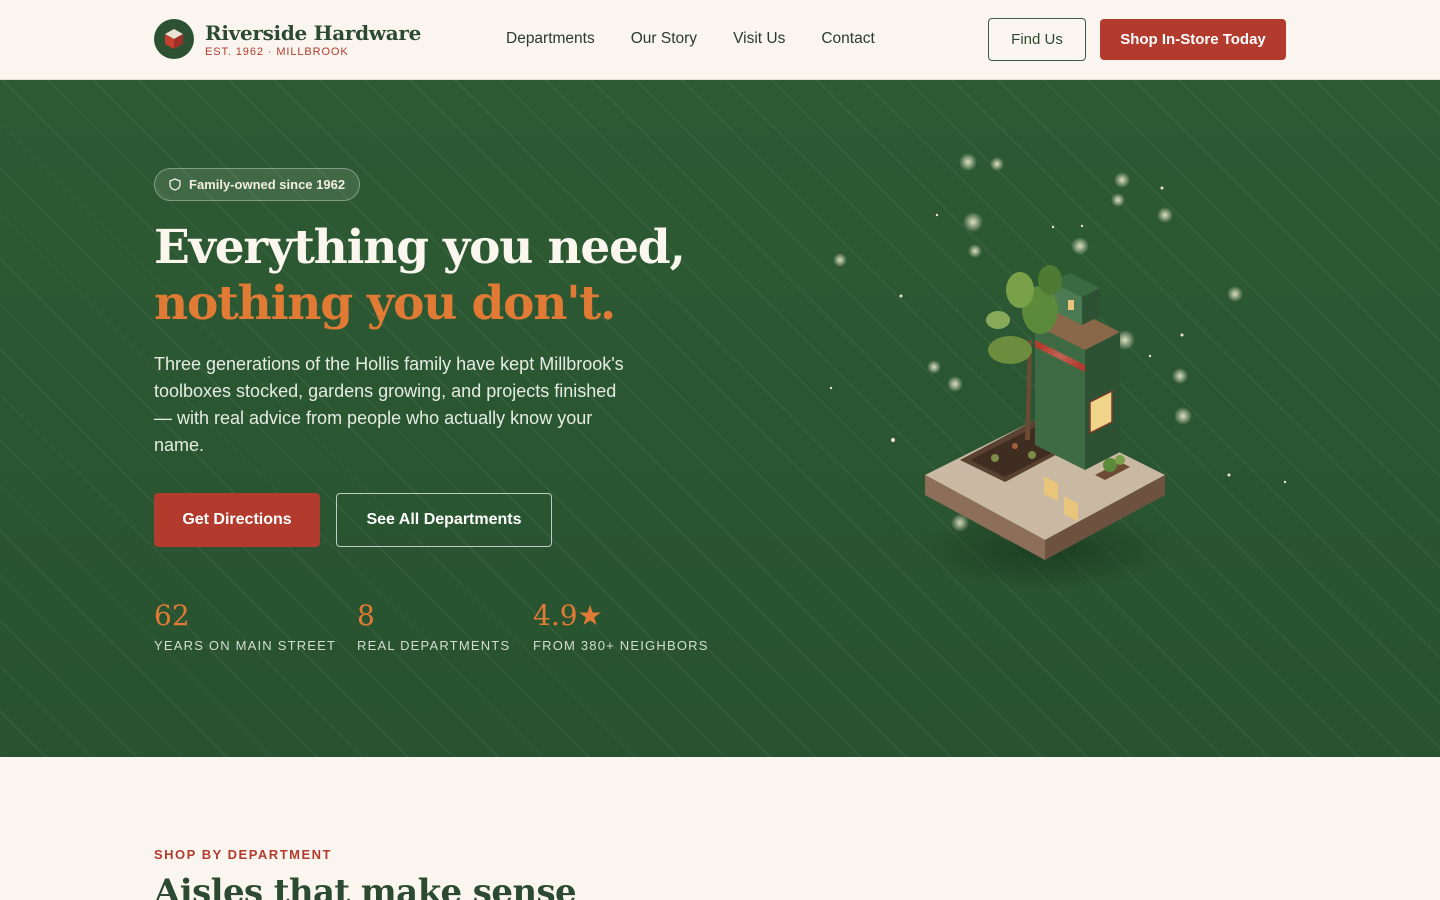  What do you see at coordinates (664, 39) in the screenshot?
I see `nav-our-story: Our Story` at bounding box center [664, 39].